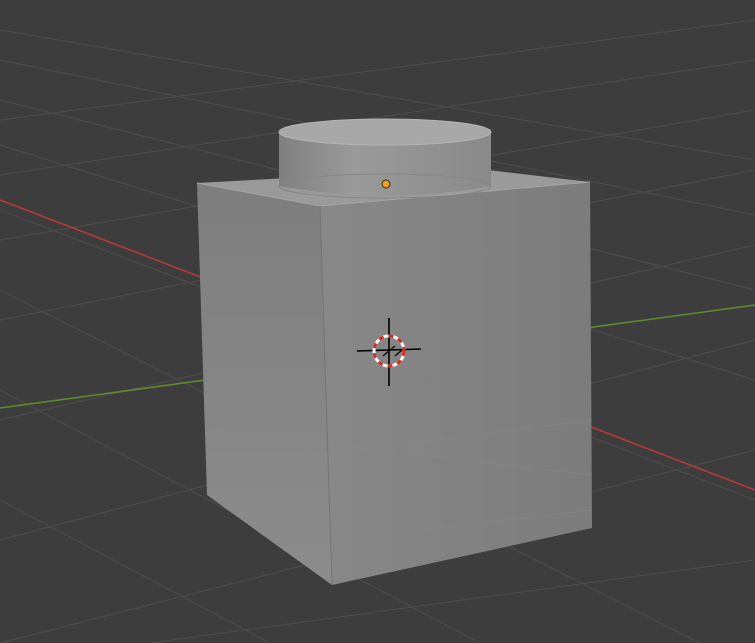 This screenshot has width=755, height=643. Describe the element at coordinates (386, 184) in the screenshot. I see `origin-dot-icon` at that location.